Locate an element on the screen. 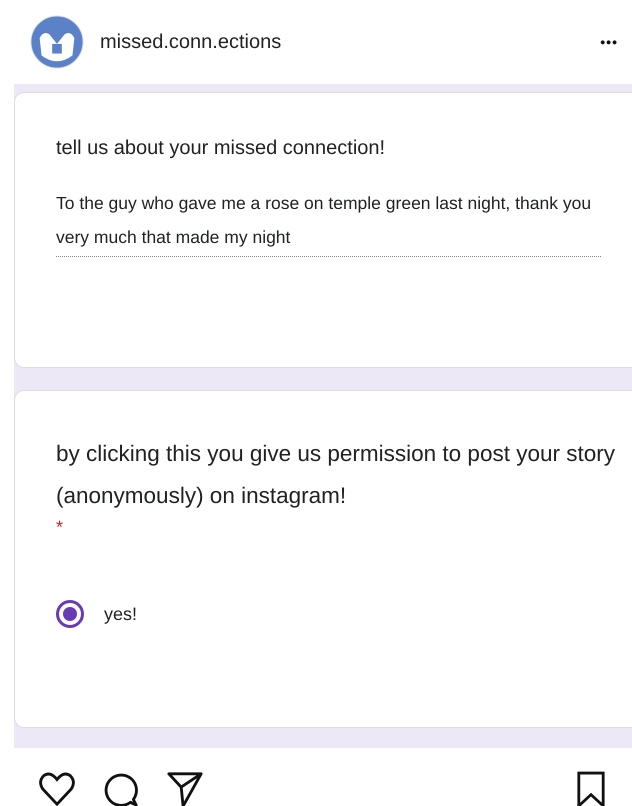 The height and width of the screenshot is (806, 632). radio-button is located at coordinates (70, 614).